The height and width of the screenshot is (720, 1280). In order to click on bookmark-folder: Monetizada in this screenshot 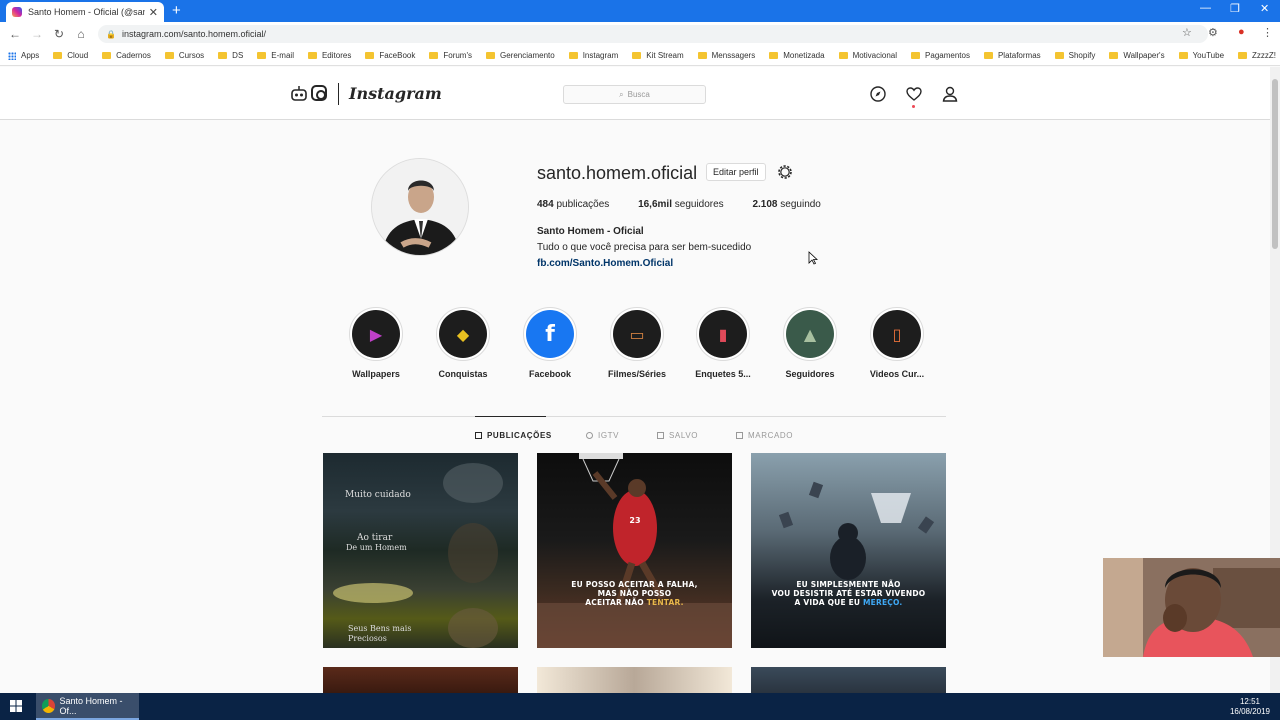, I will do `click(797, 55)`.